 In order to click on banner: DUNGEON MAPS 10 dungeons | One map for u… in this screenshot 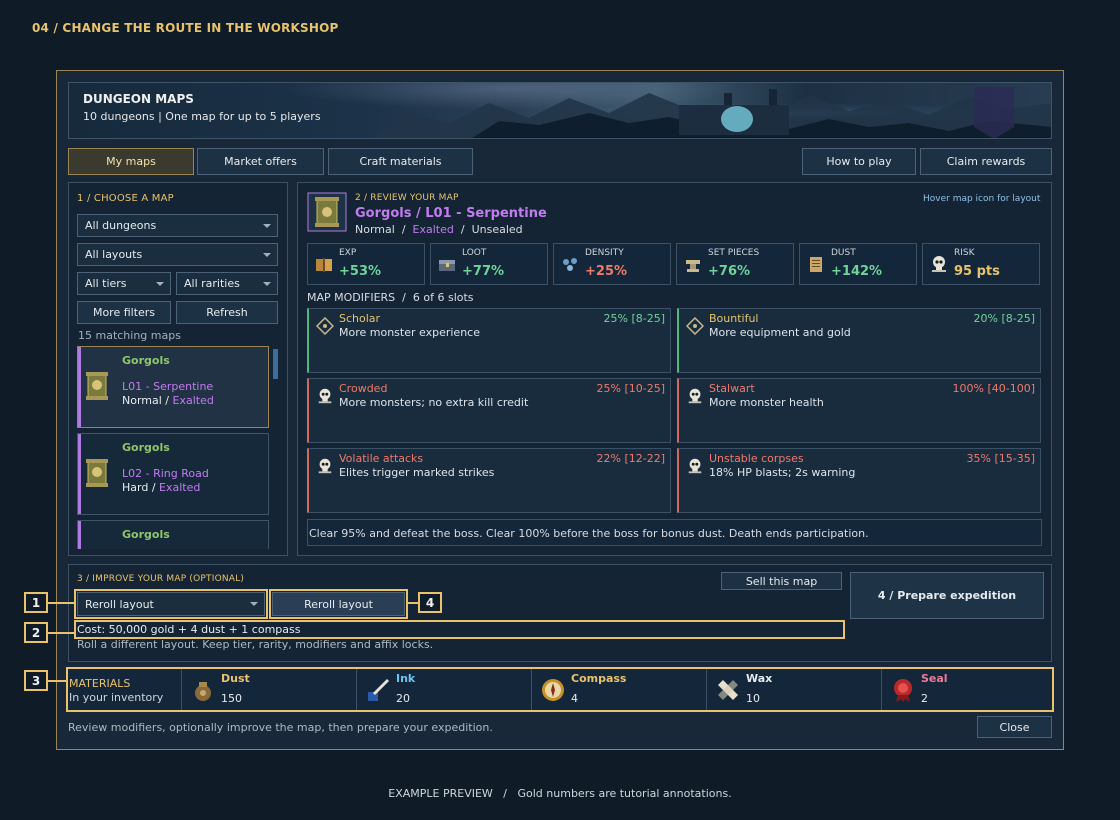, I will do `click(560, 110)`.